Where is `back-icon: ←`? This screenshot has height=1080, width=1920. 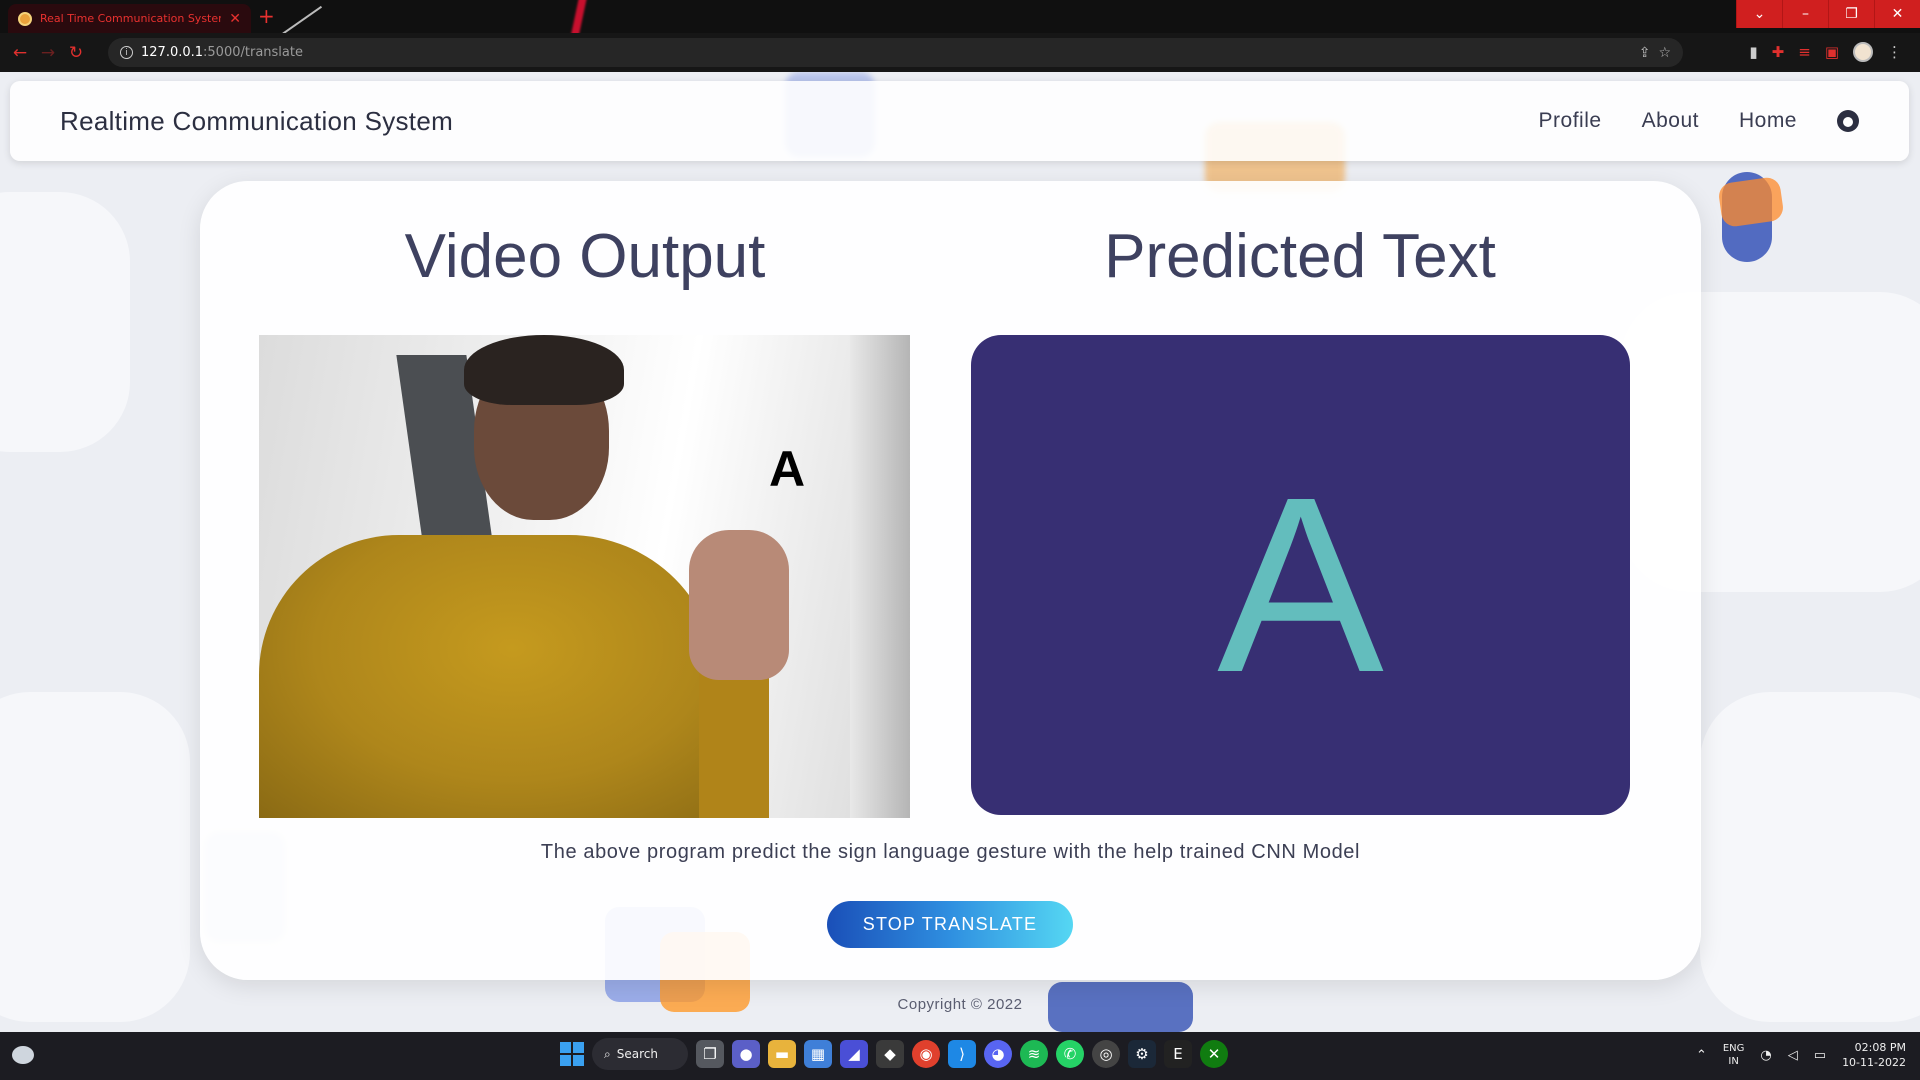 back-icon: ← is located at coordinates (20, 53).